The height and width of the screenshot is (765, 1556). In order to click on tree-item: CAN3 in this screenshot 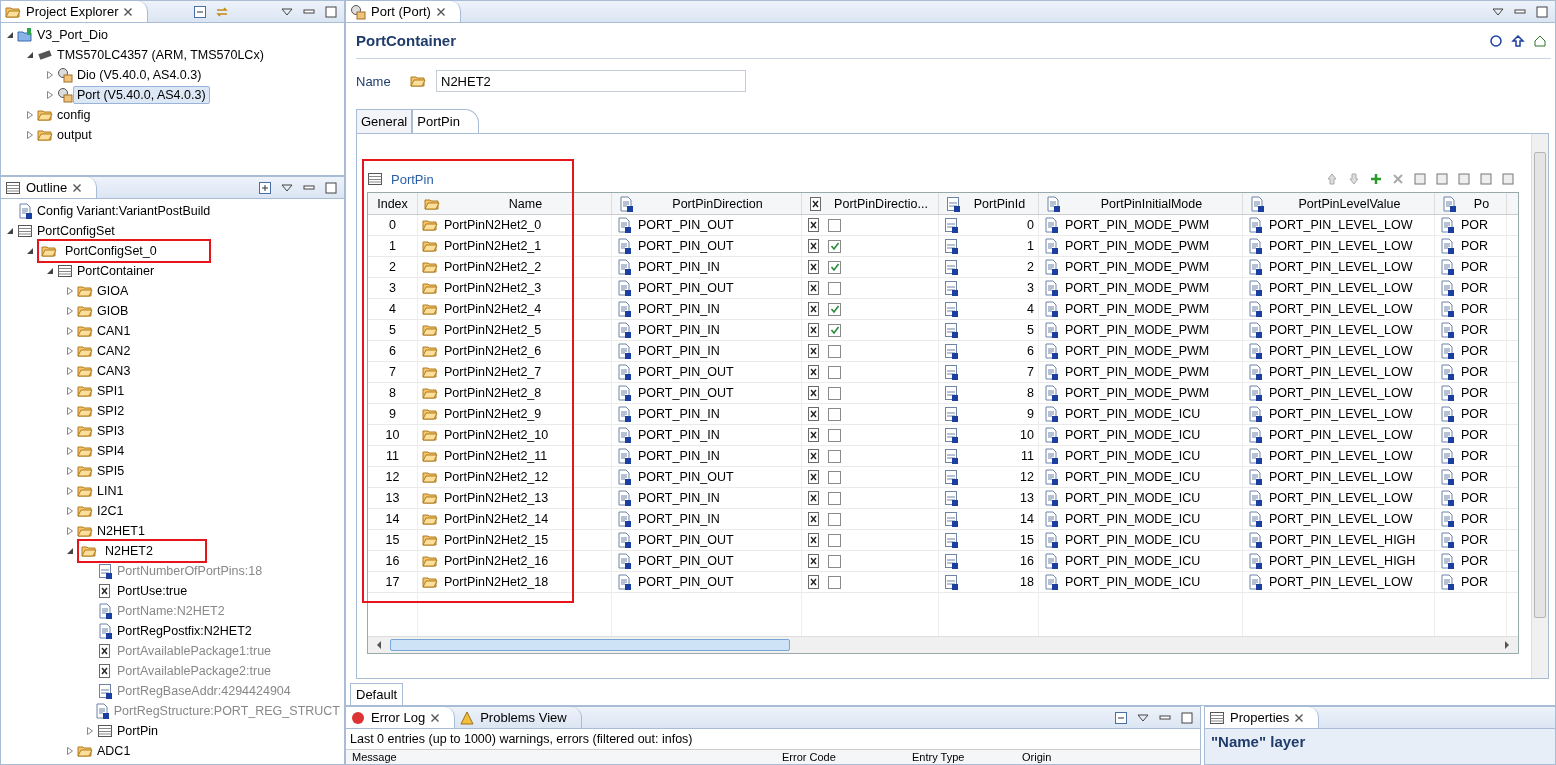, I will do `click(114, 371)`.